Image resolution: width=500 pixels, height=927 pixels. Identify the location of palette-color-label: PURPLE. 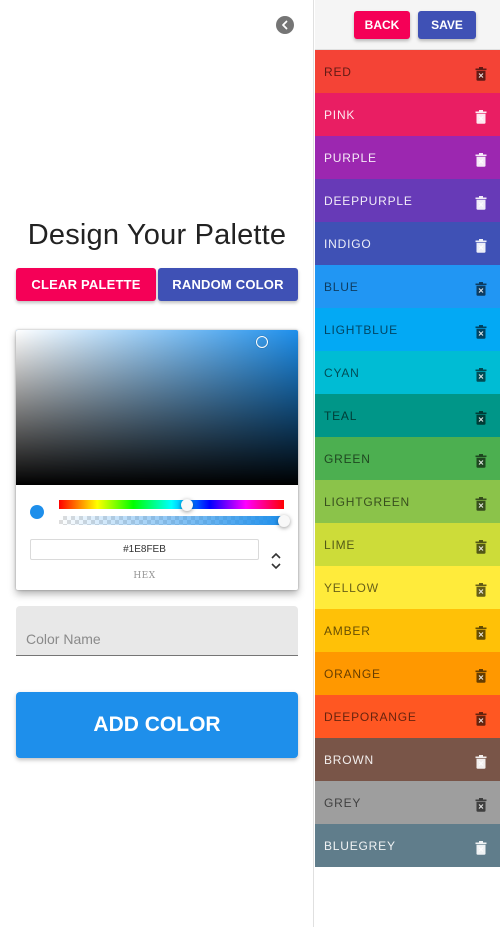
(350, 157).